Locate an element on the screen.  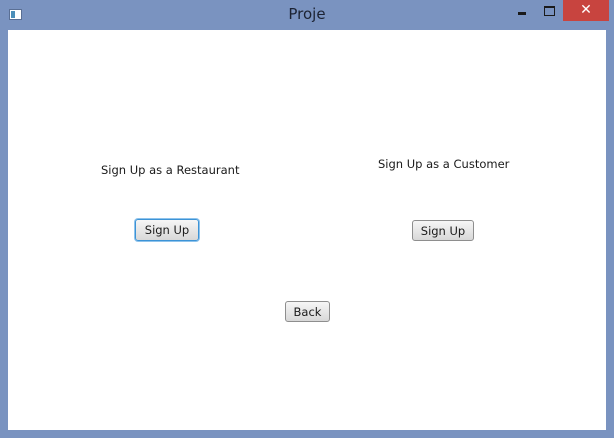
close-icon: ✕ is located at coordinates (586, 10).